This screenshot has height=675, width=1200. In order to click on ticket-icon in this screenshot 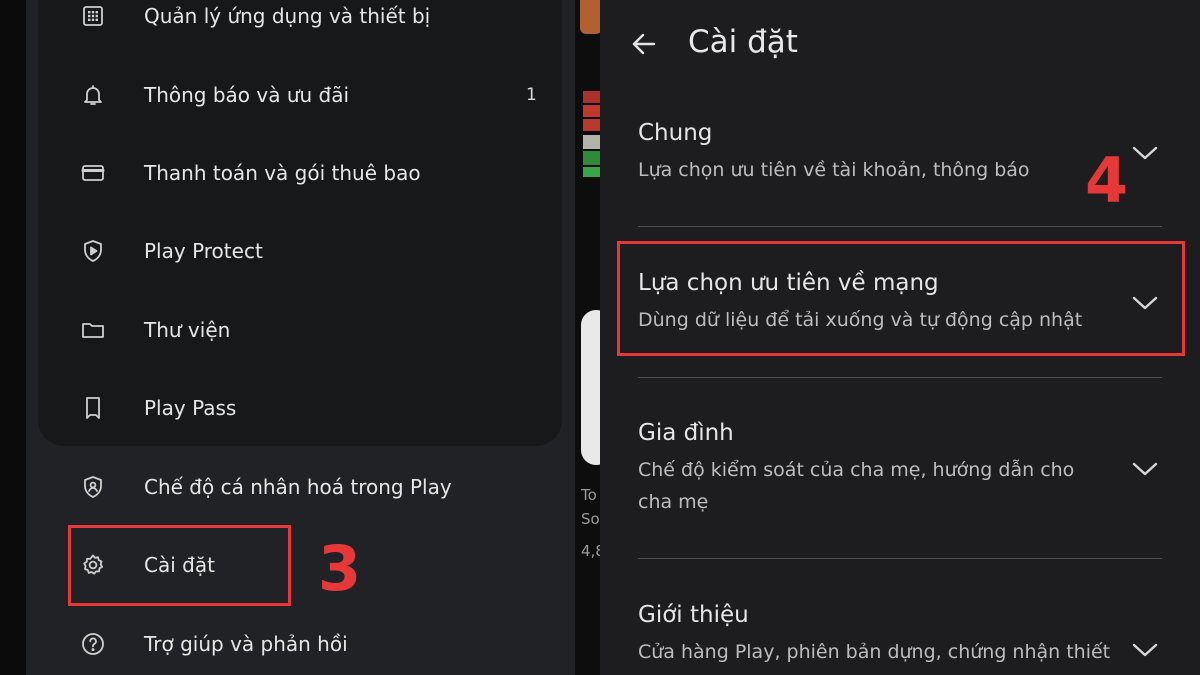, I will do `click(93, 408)`.